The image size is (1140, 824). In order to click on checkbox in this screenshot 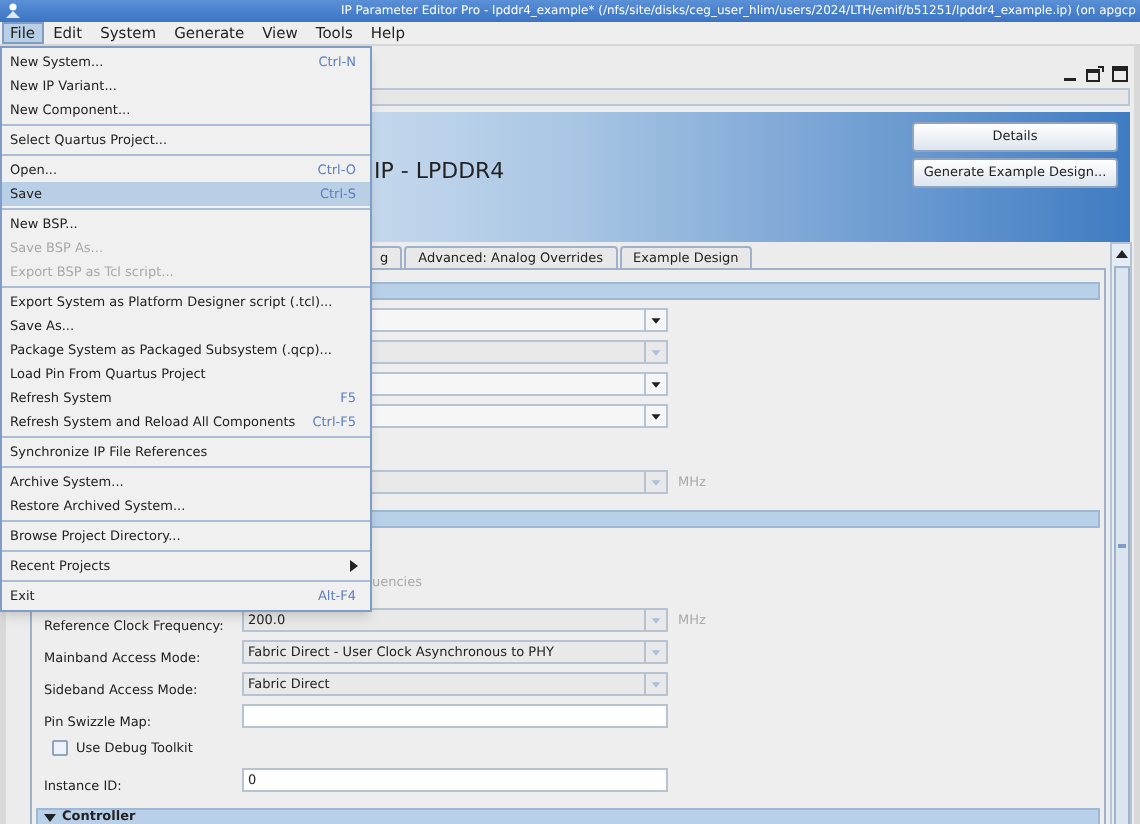, I will do `click(60, 748)`.